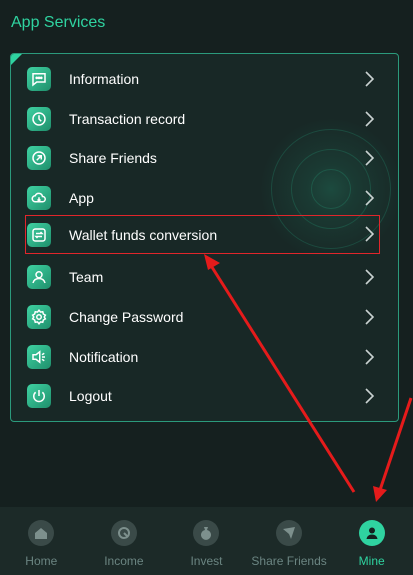 The width and height of the screenshot is (413, 575). I want to click on menu-item-label: App, so click(81, 198).